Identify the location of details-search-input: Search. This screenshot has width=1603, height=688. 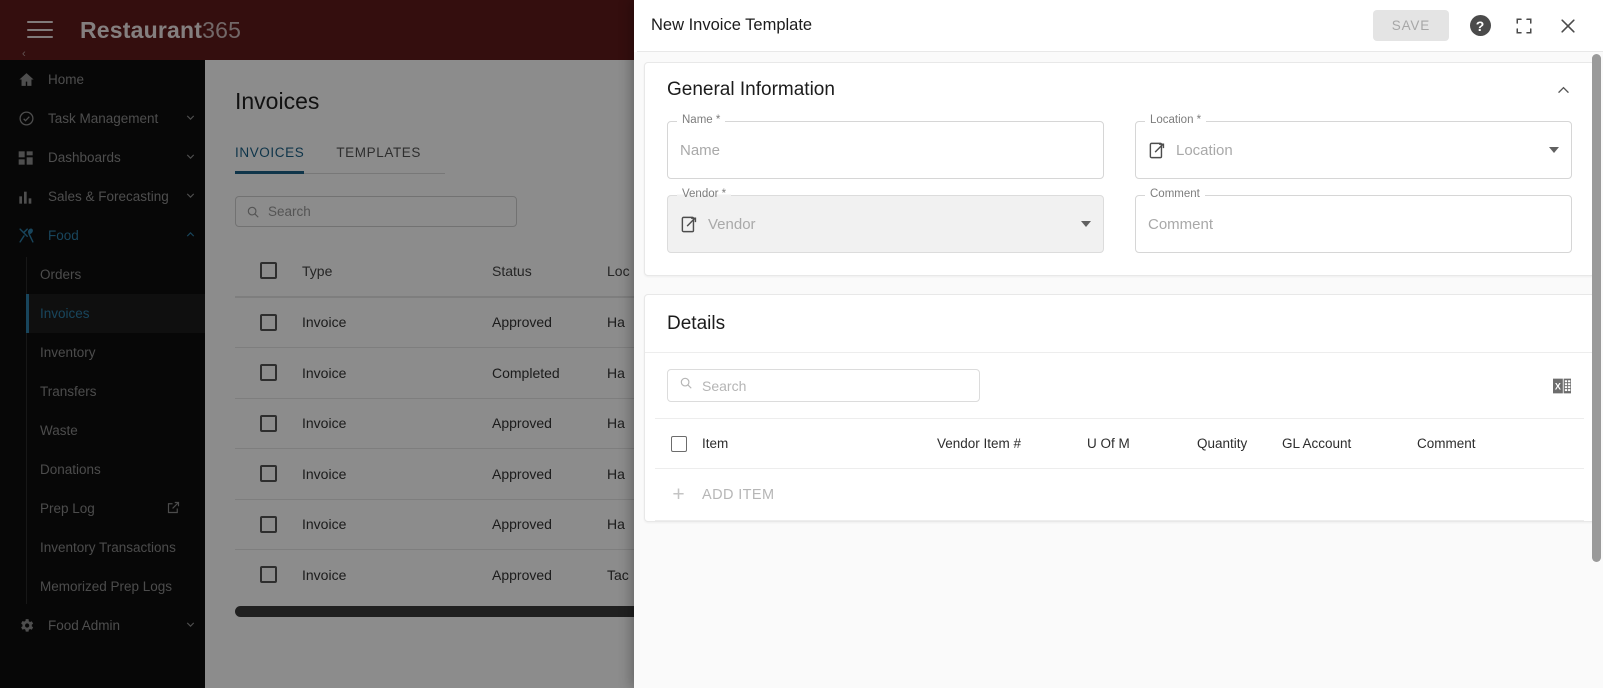
(823, 385).